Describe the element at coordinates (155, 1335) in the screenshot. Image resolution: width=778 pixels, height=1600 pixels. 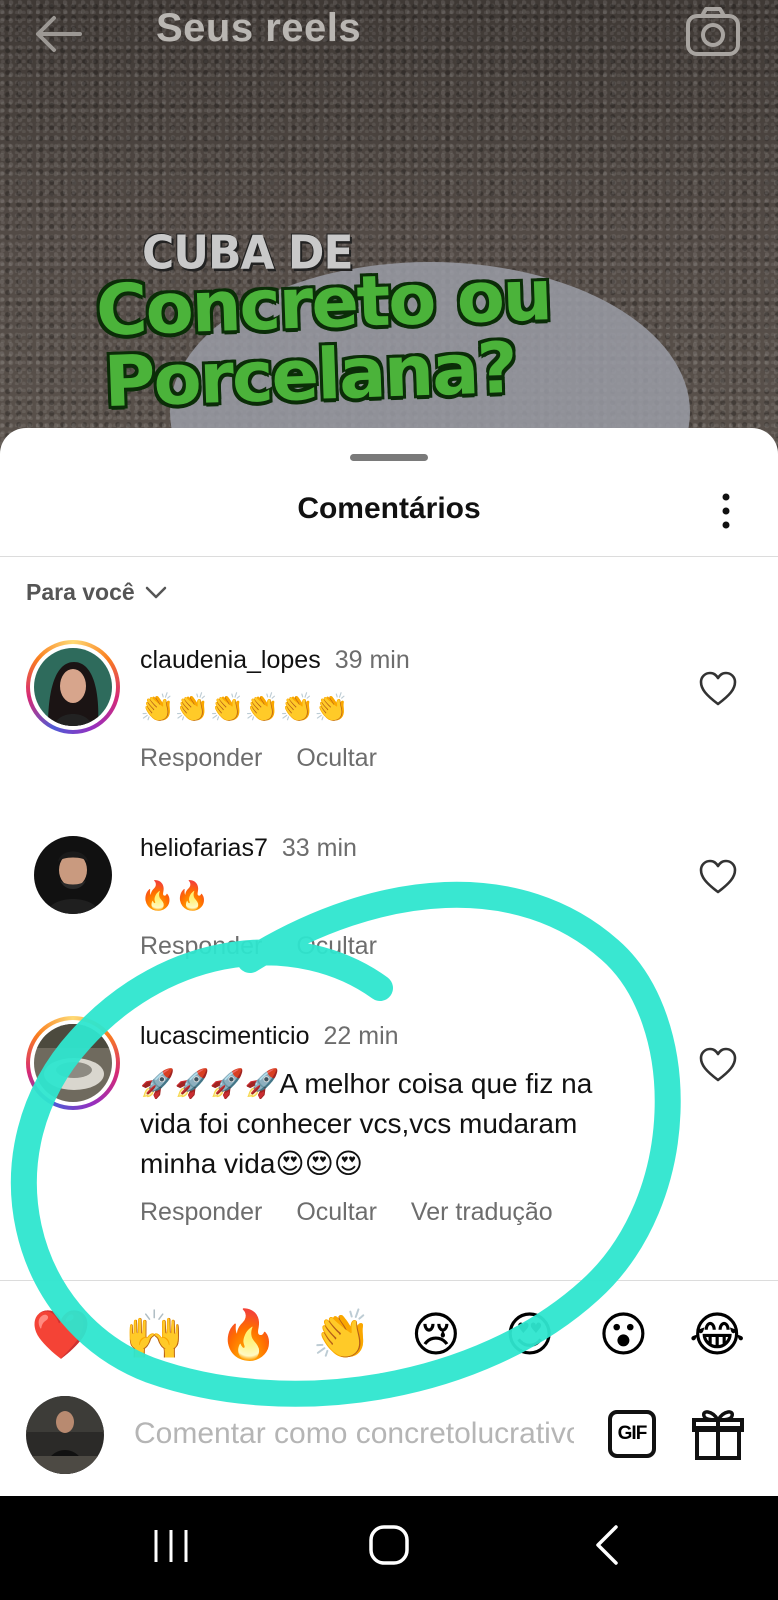
I see `emoji-raised-hands-button: 🙌` at that location.